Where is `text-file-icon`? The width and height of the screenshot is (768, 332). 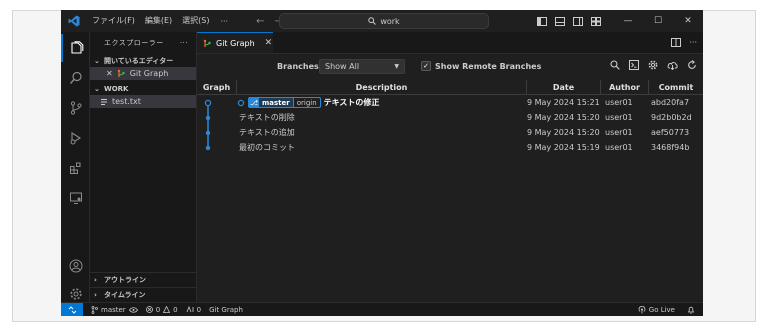 text-file-icon is located at coordinates (104, 101).